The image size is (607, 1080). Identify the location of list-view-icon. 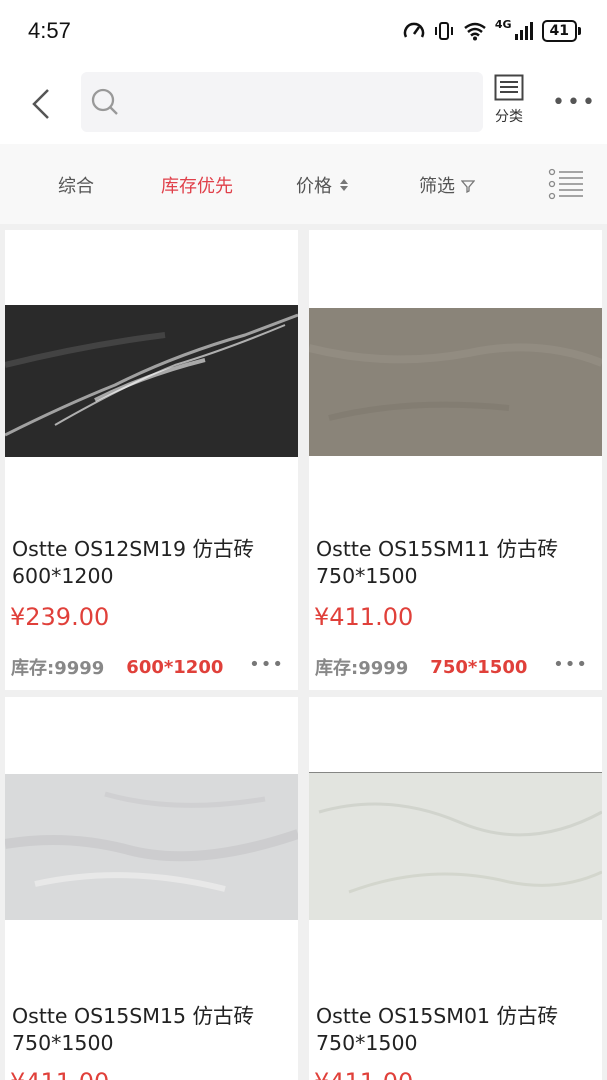
(565, 184).